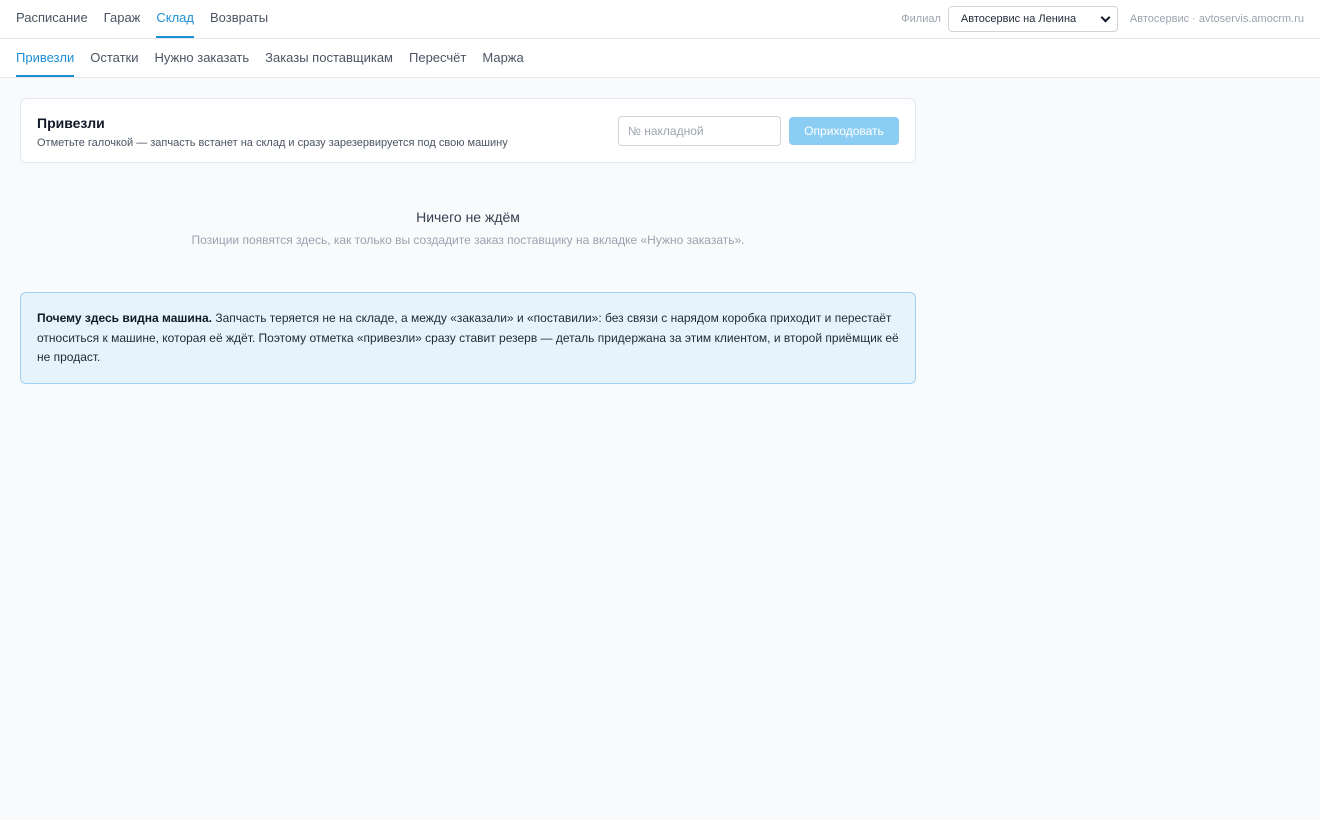 This screenshot has width=1320, height=820. What do you see at coordinates (122, 19) in the screenshot?
I see `nav-item-garage: Гараж` at bounding box center [122, 19].